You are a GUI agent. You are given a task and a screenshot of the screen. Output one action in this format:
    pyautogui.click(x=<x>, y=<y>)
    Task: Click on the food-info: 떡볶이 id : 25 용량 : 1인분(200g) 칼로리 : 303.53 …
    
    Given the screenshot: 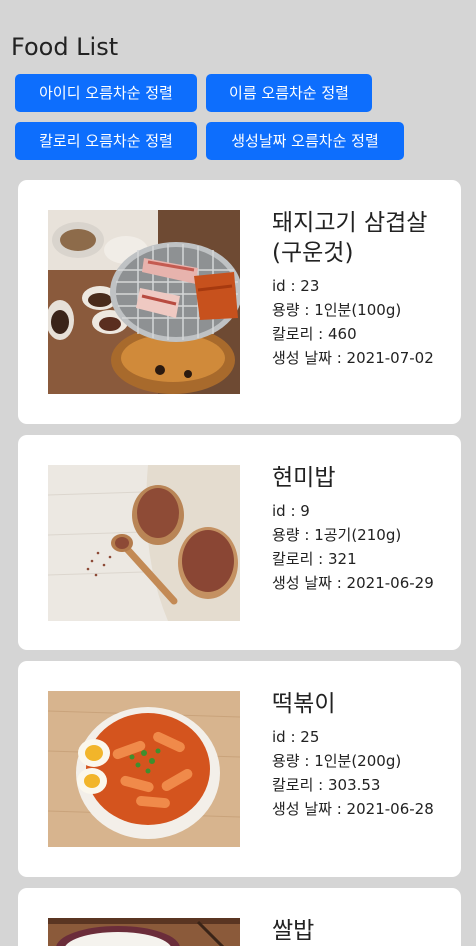 What is the action you would take?
    pyautogui.click(x=353, y=755)
    